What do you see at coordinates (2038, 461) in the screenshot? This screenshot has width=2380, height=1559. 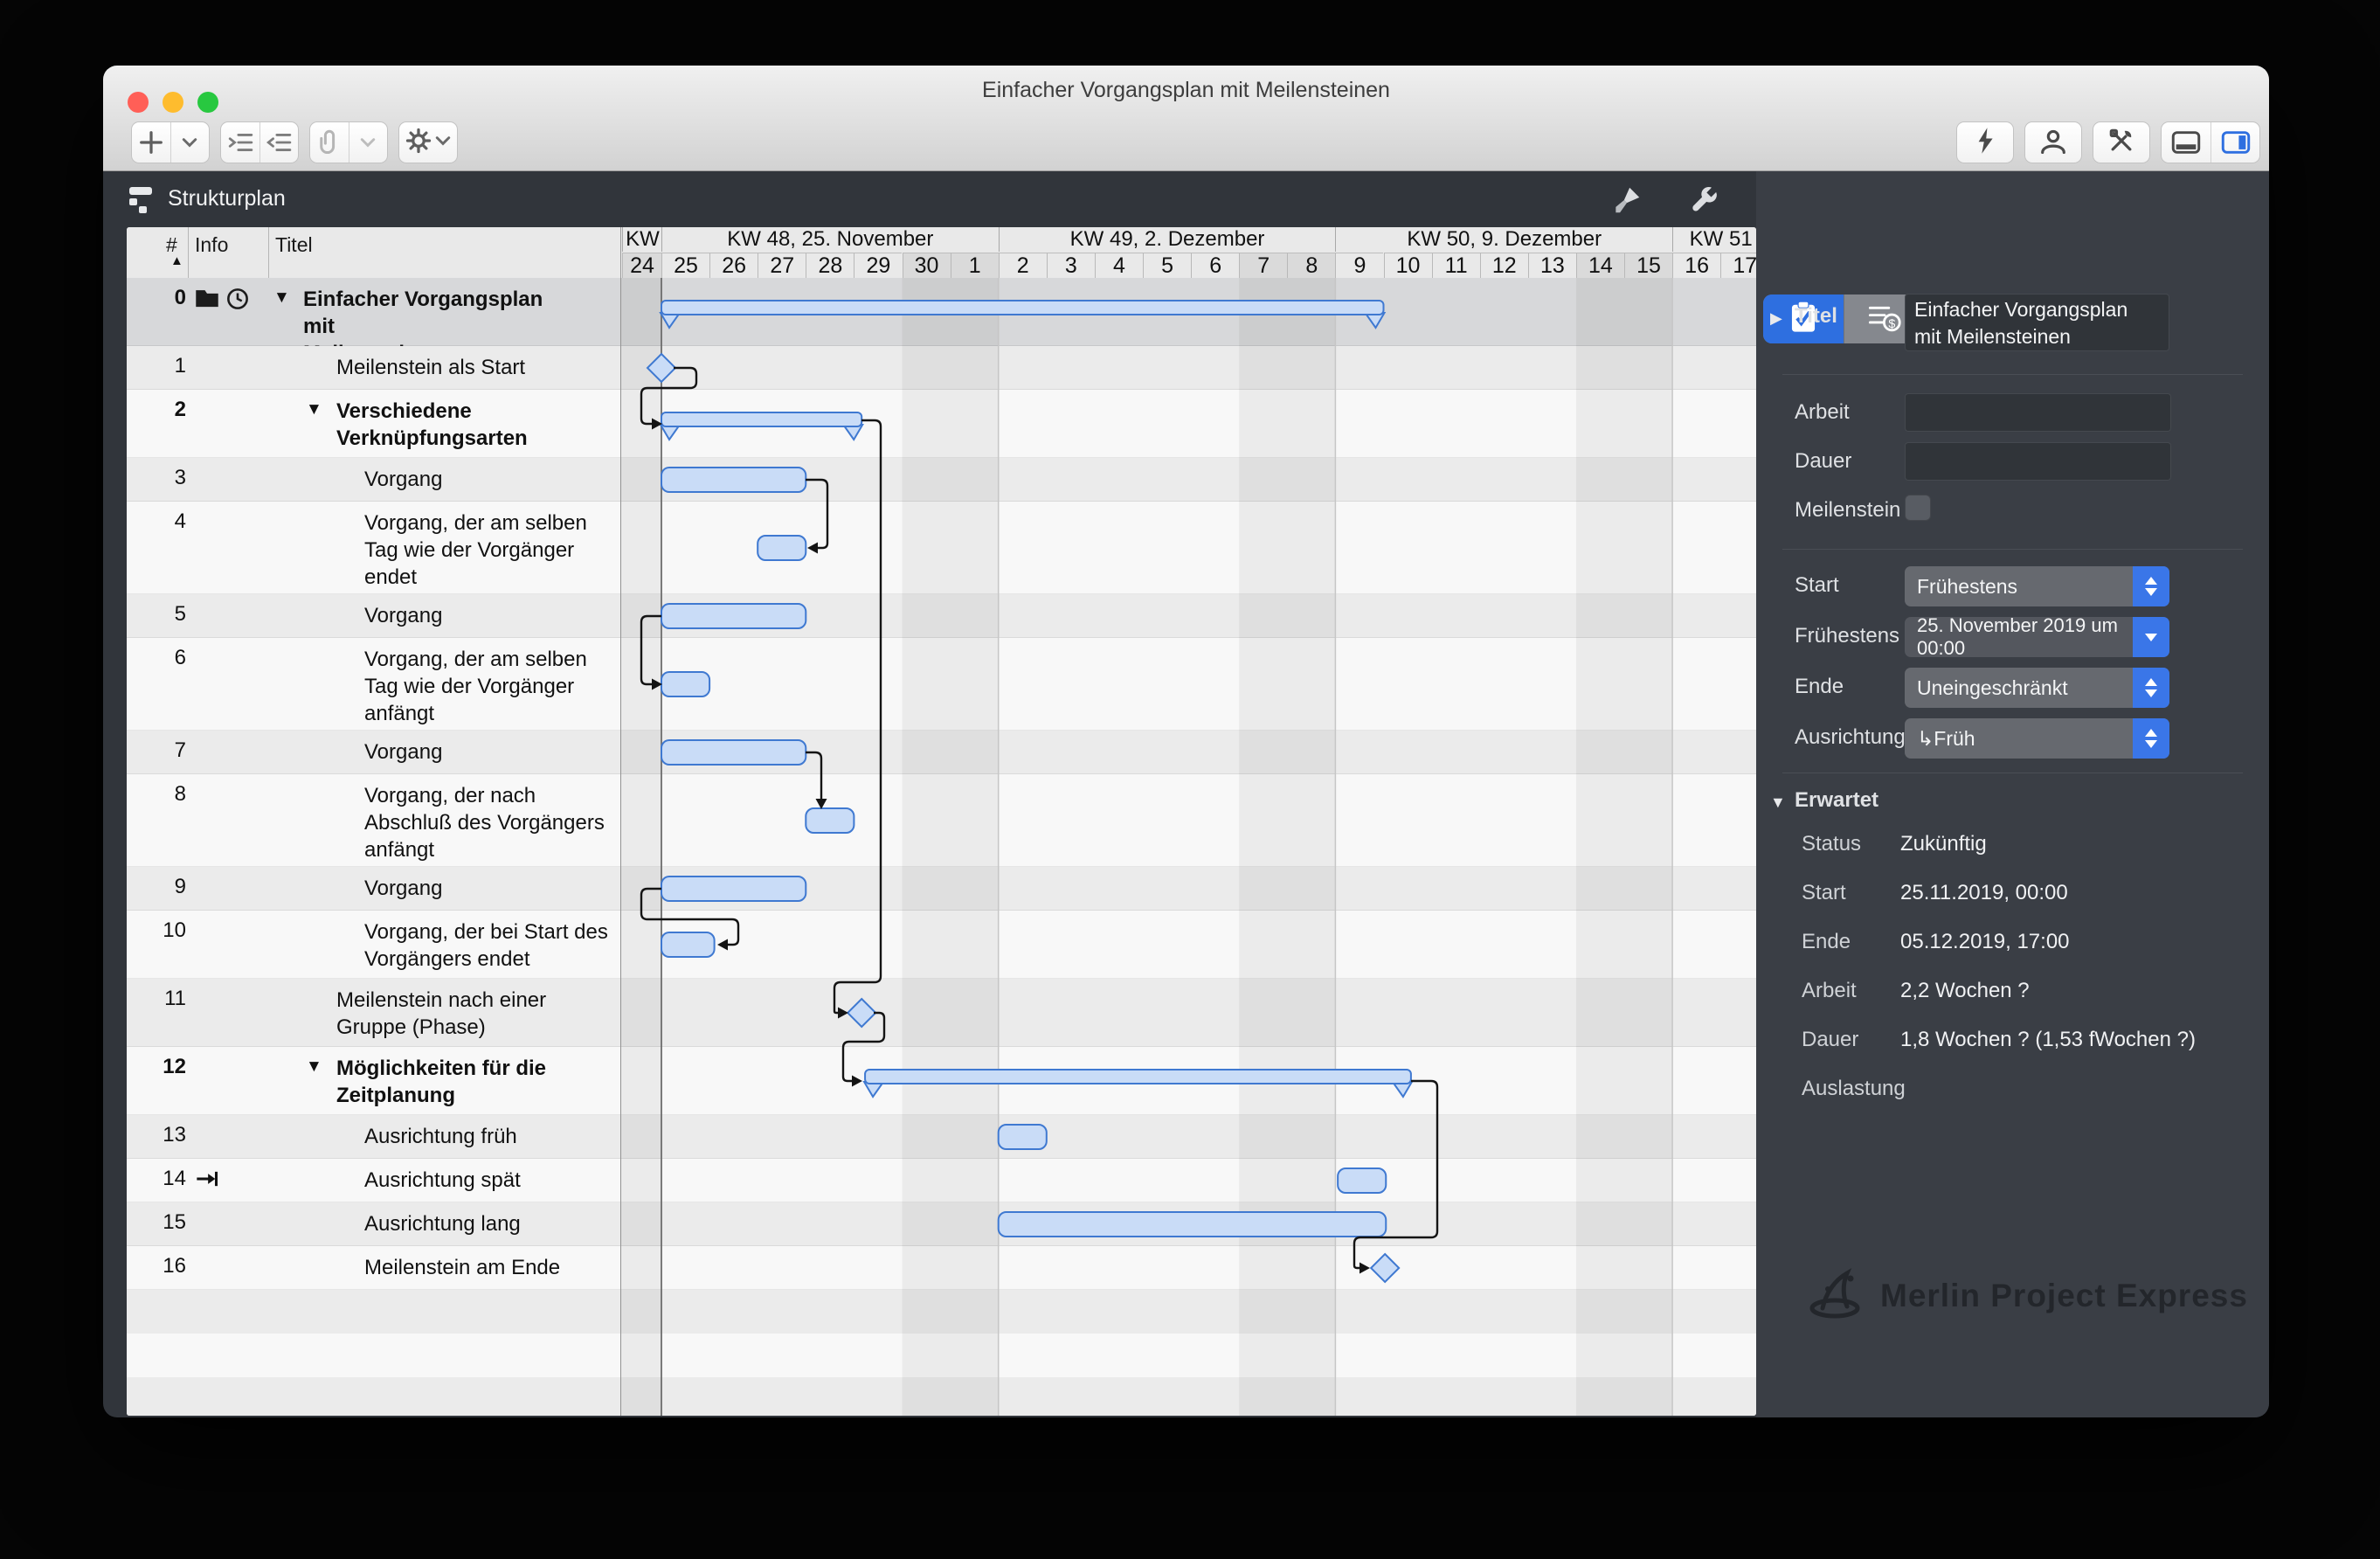 I see `dauer-field` at bounding box center [2038, 461].